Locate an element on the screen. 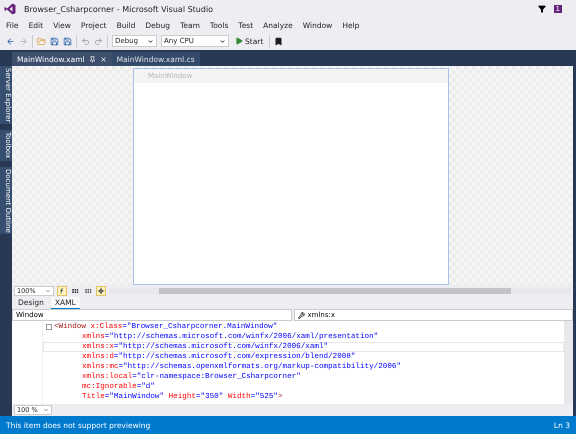 The width and height of the screenshot is (576, 434). vertical-scrollbar is located at coordinates (568, 362).